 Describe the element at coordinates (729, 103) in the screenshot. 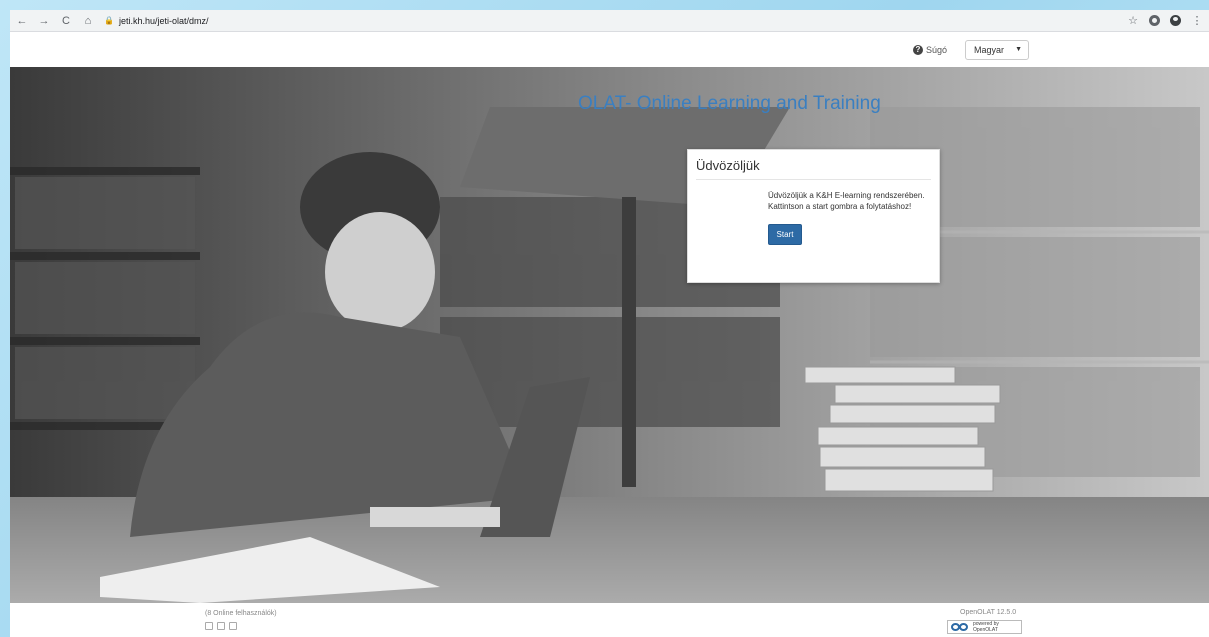

I see `page-title: OLAT- Online Learning and Training` at that location.